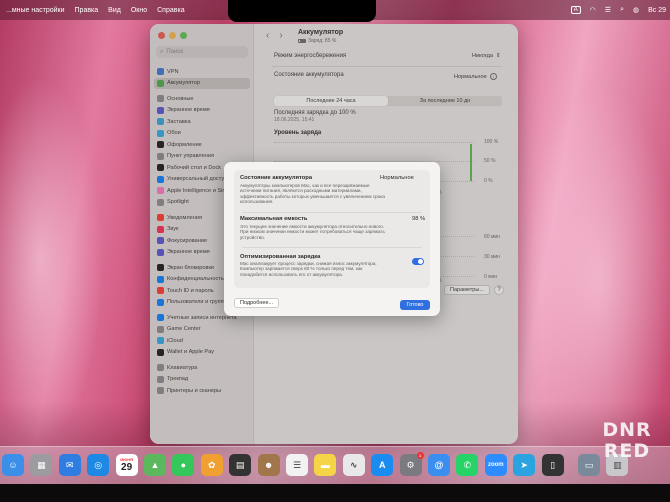 The width and height of the screenshot is (670, 502). Describe the element at coordinates (114, 10) in the screenshot. I see `menu-view: Вид` at that location.